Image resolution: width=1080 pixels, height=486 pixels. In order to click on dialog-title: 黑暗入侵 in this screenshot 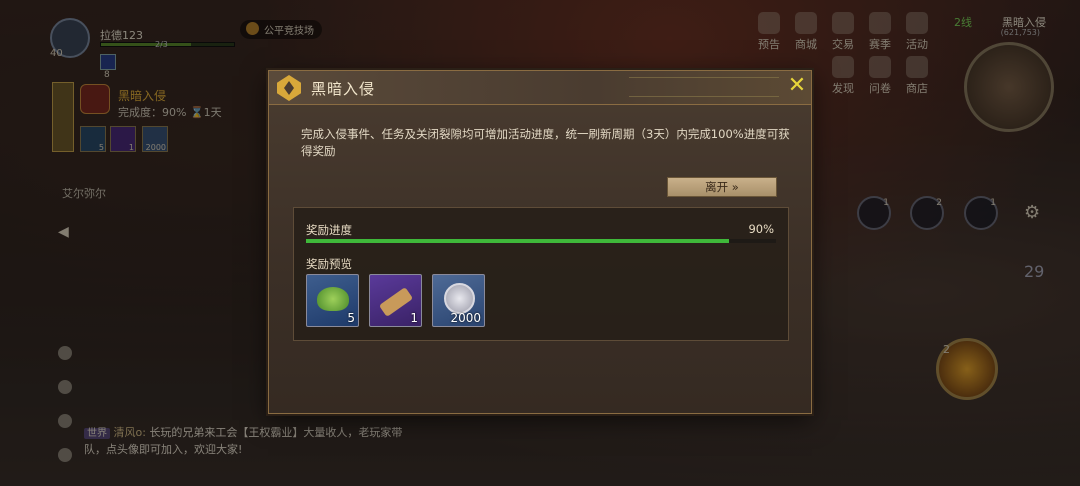, I will do `click(343, 89)`.